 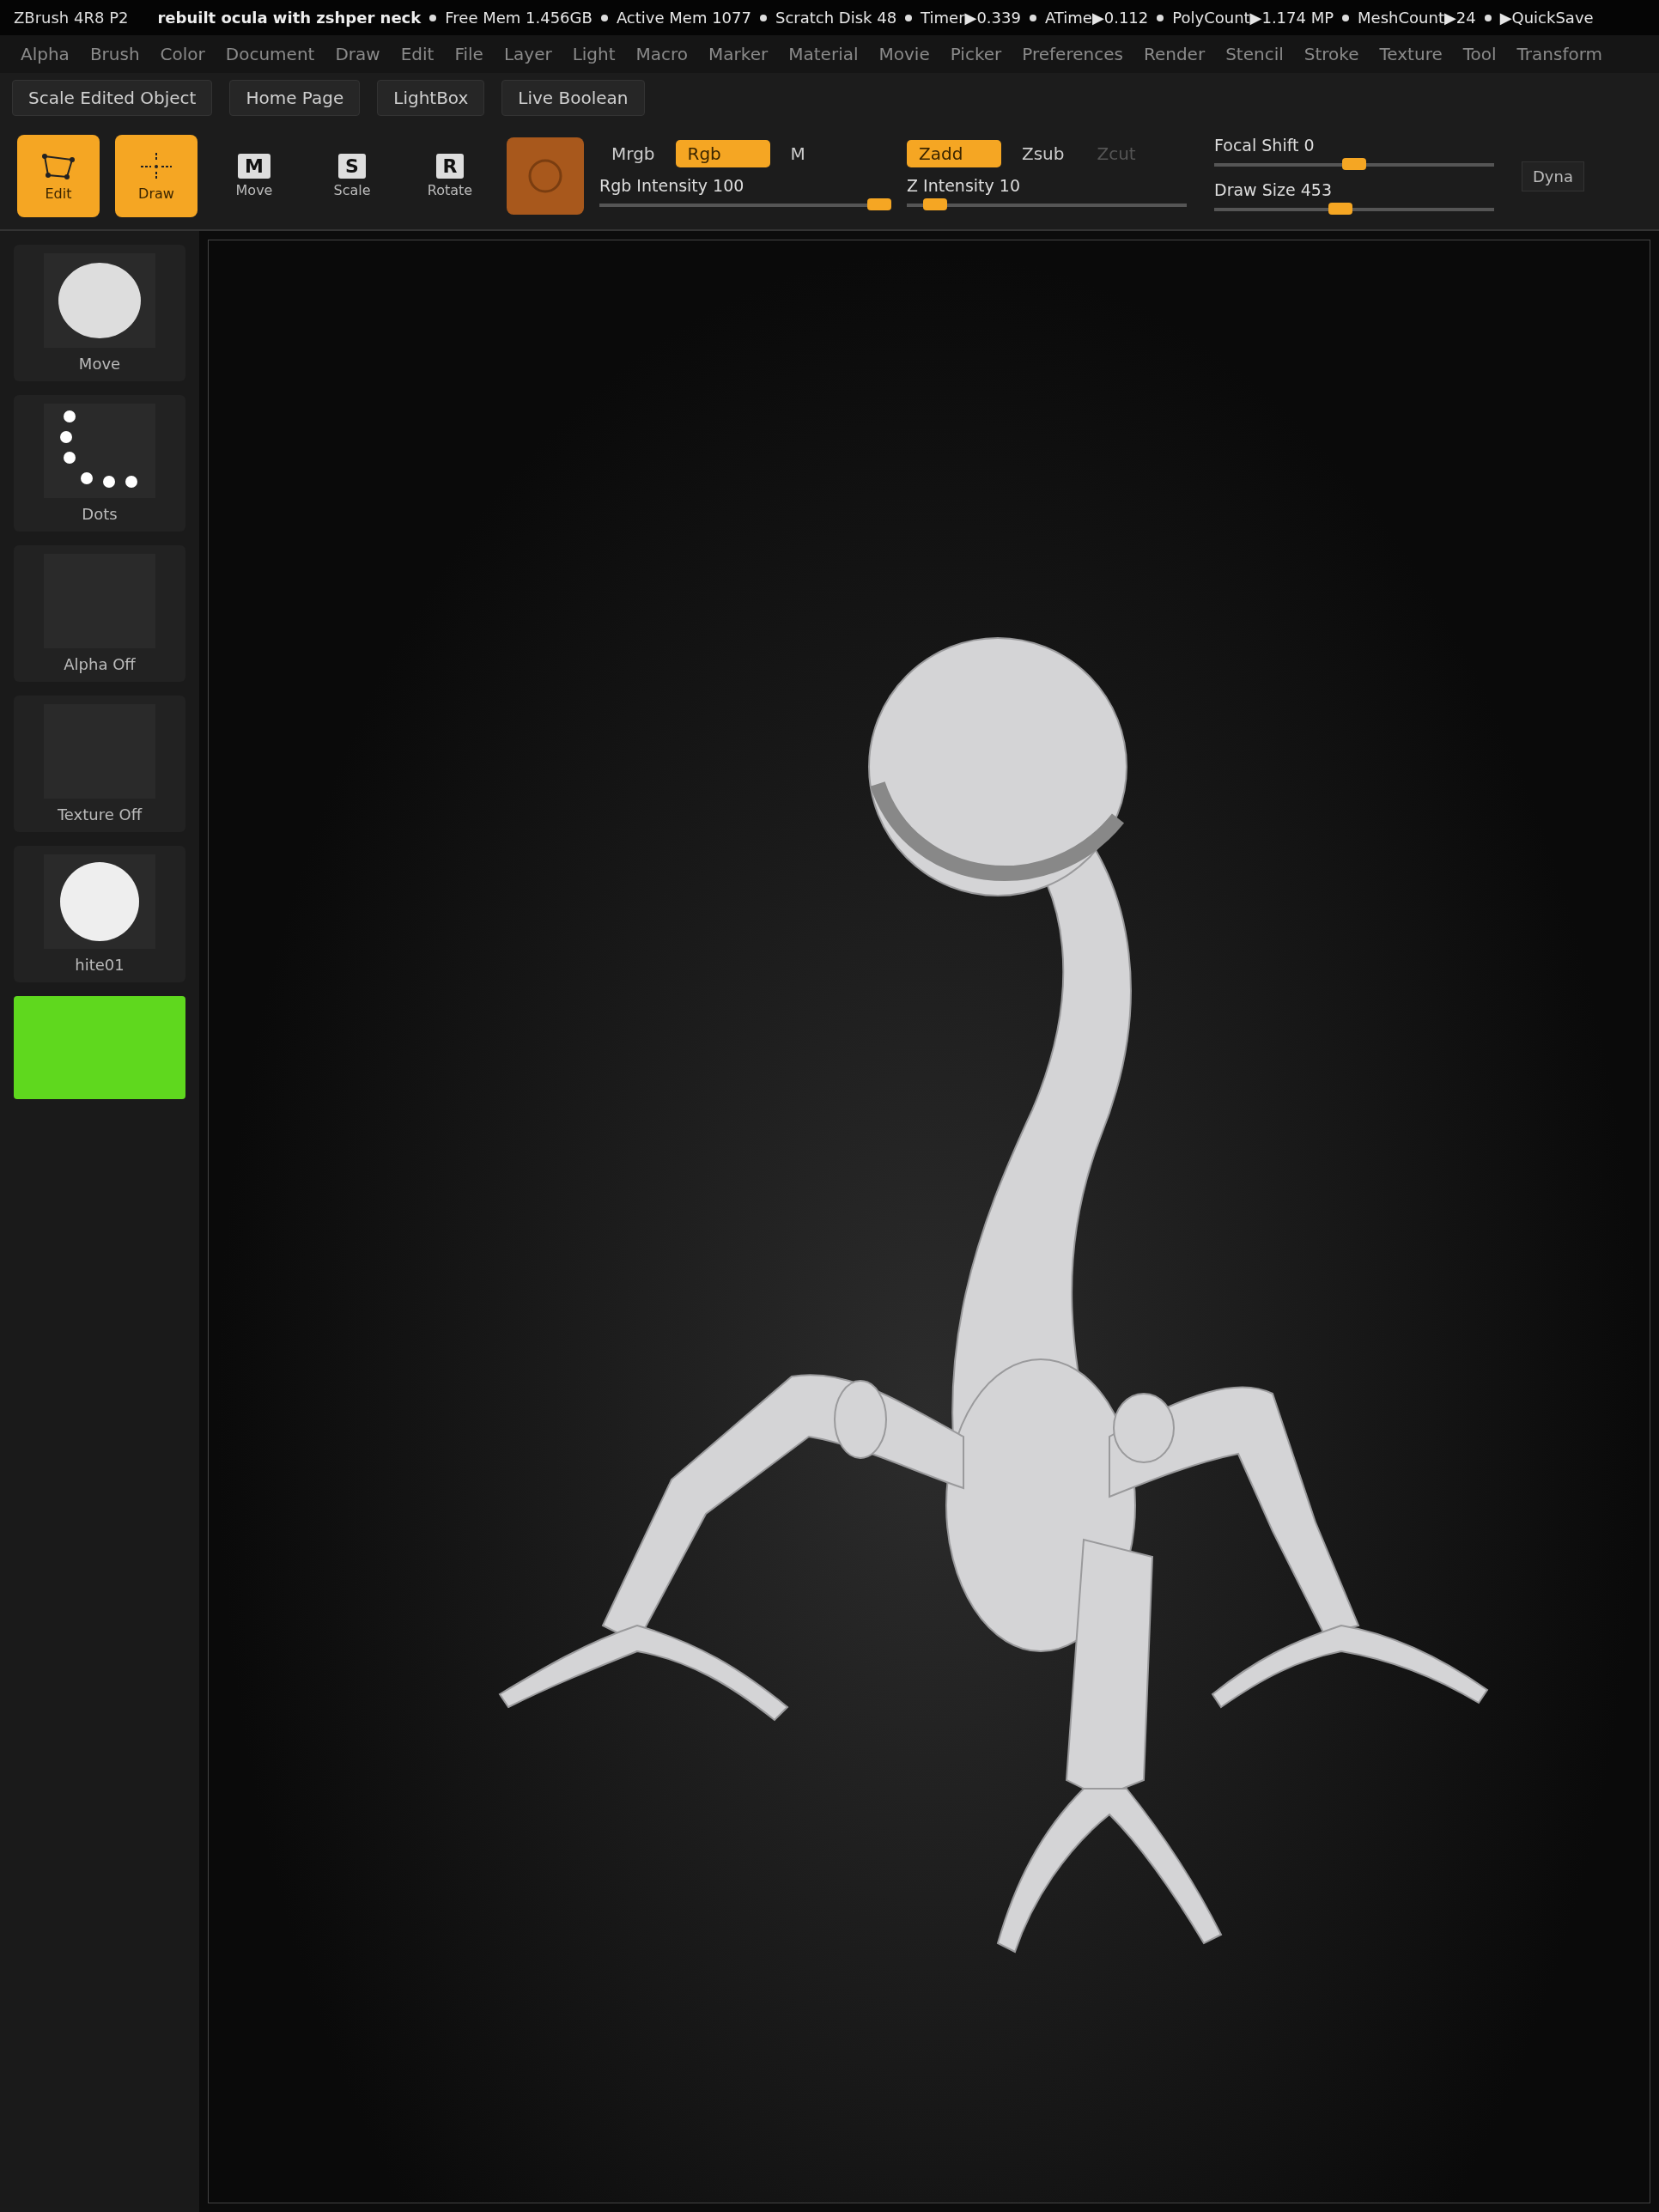 What do you see at coordinates (156, 176) in the screenshot?
I see `tool-button: Draw` at bounding box center [156, 176].